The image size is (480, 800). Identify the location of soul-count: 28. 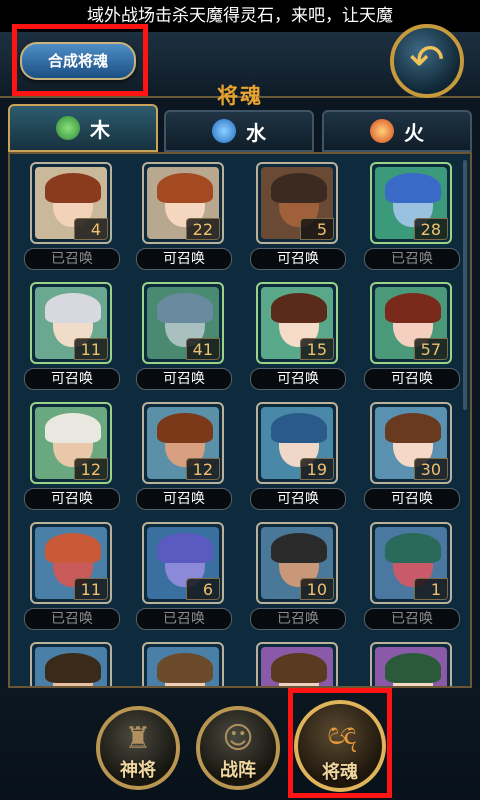
(431, 229).